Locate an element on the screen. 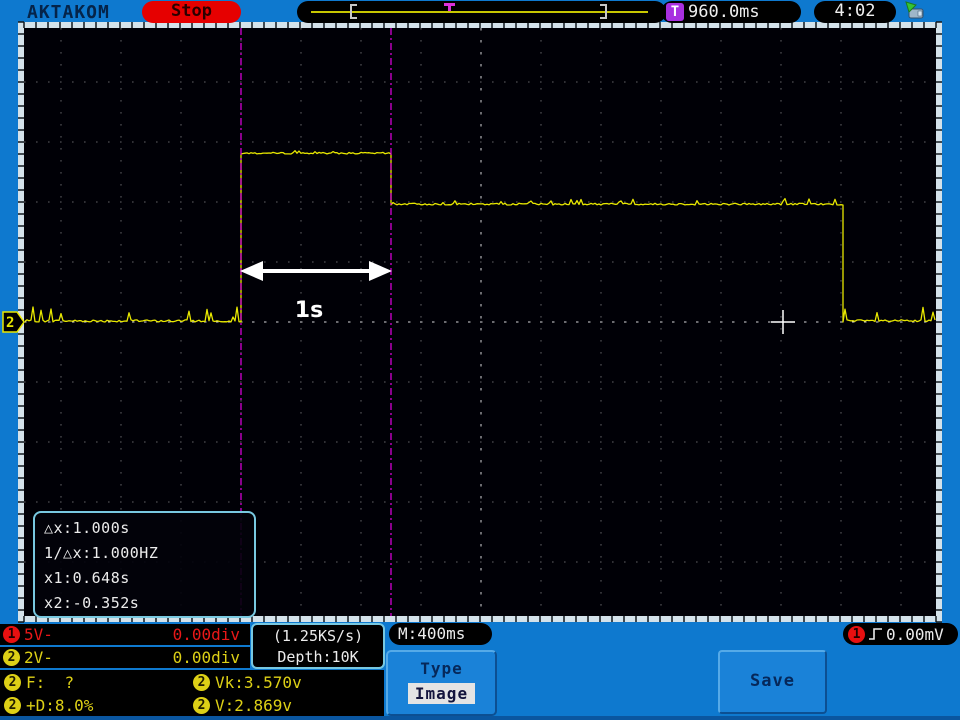  readout-x2: x2:-0.352s is located at coordinates (92, 603).